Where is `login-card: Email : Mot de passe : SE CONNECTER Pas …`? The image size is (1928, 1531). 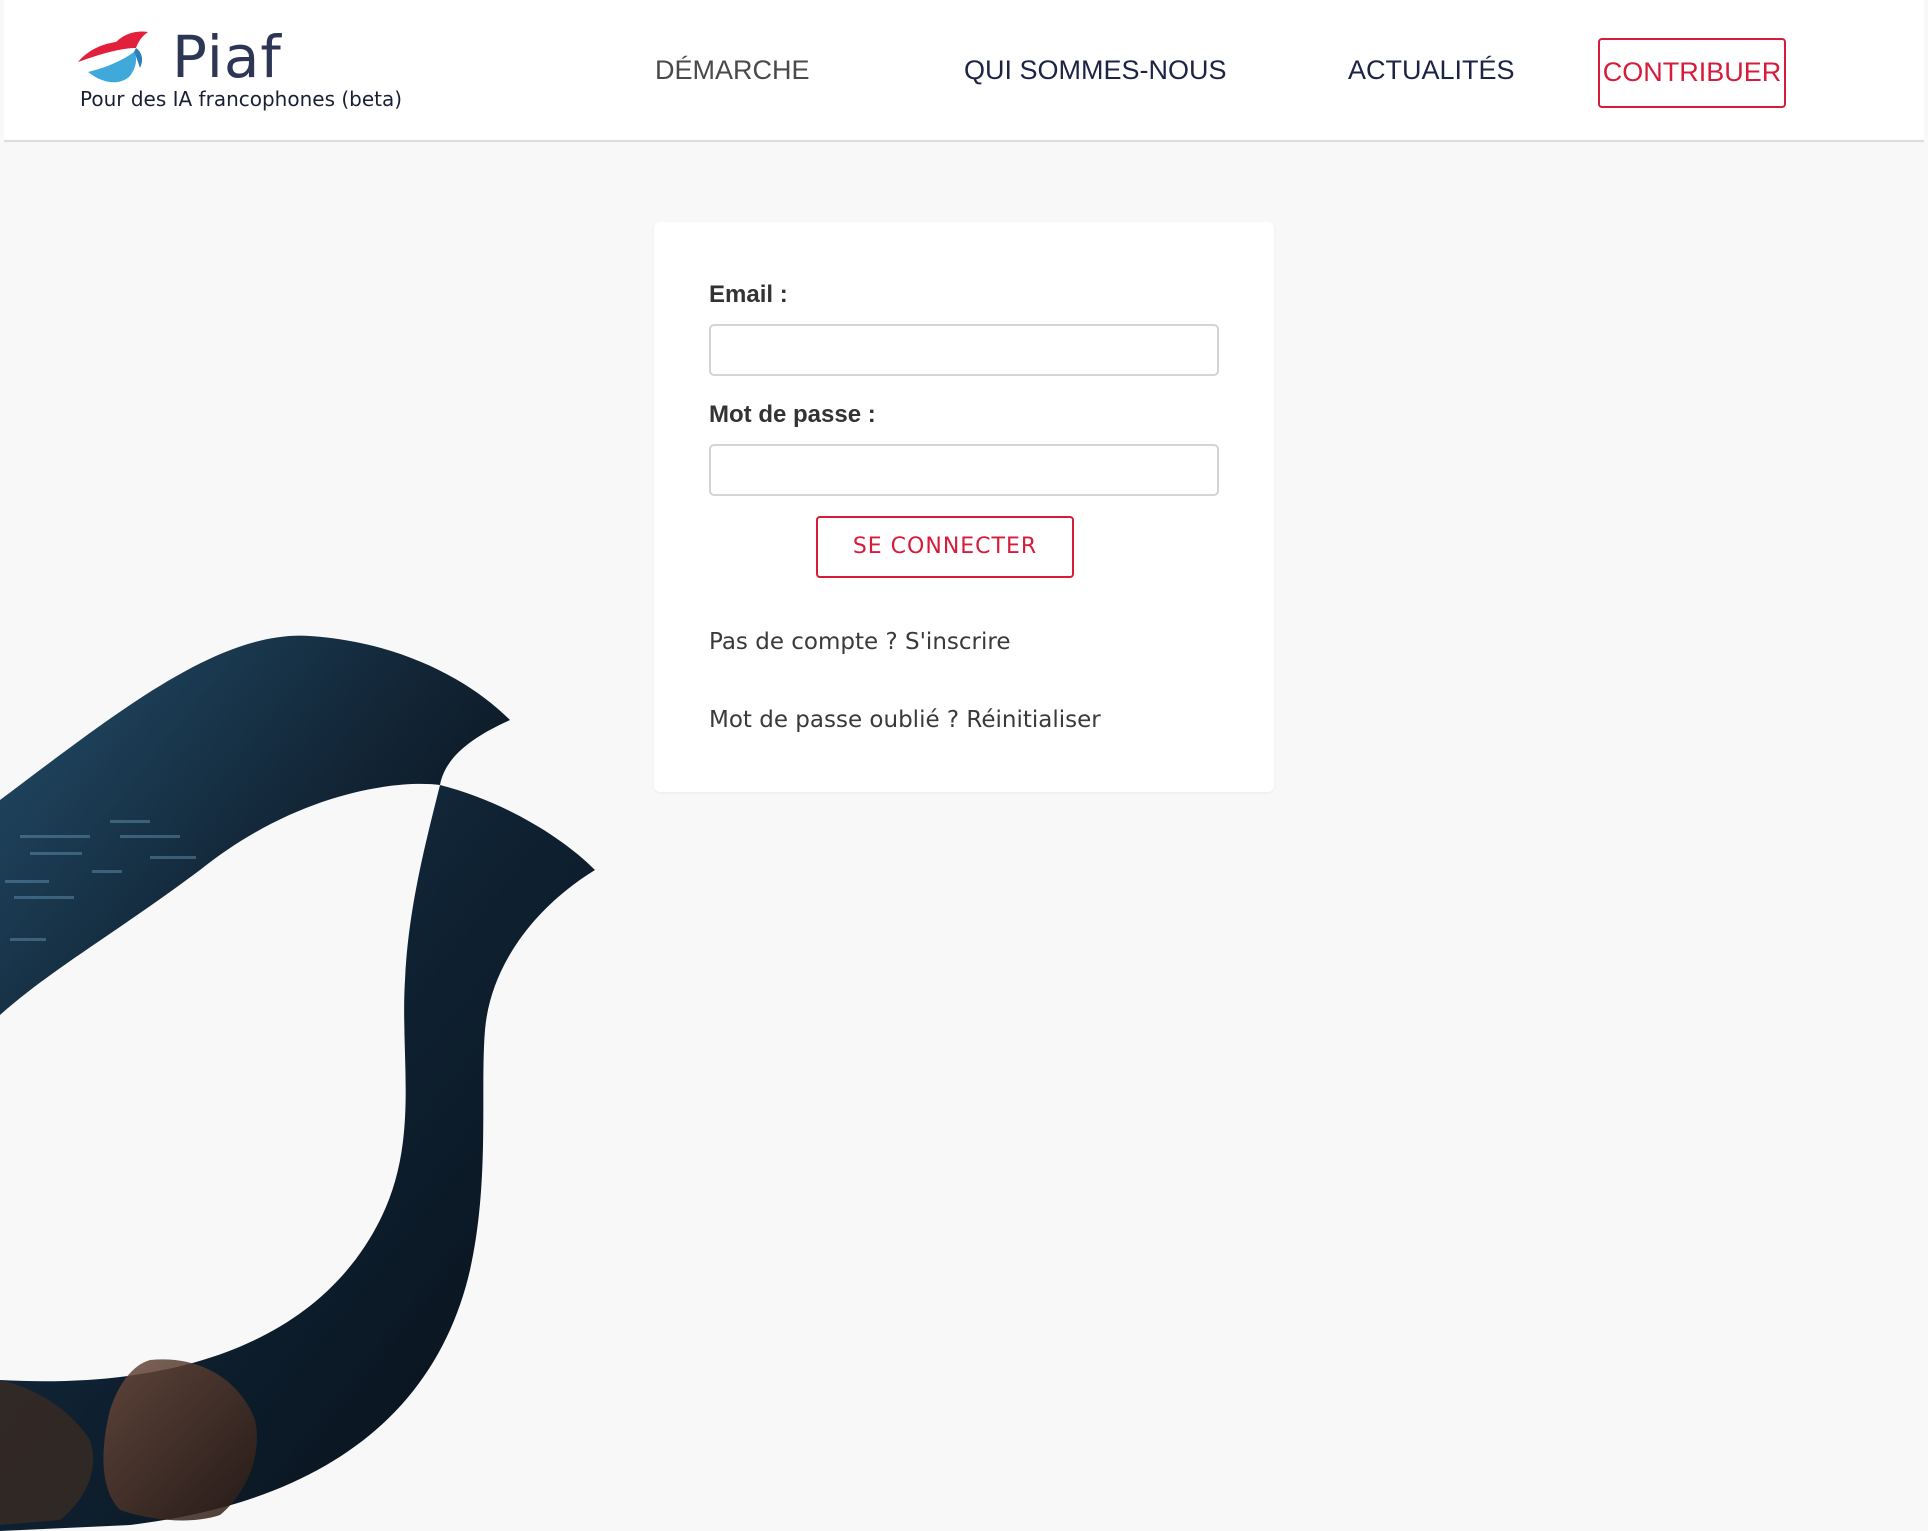 login-card: Email : Mot de passe : SE CONNECTER Pas … is located at coordinates (964, 507).